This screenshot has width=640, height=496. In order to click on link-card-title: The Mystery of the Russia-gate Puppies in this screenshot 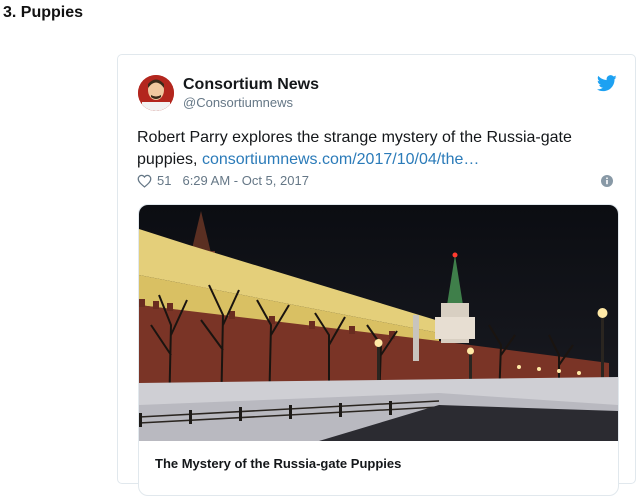, I will do `click(278, 463)`.